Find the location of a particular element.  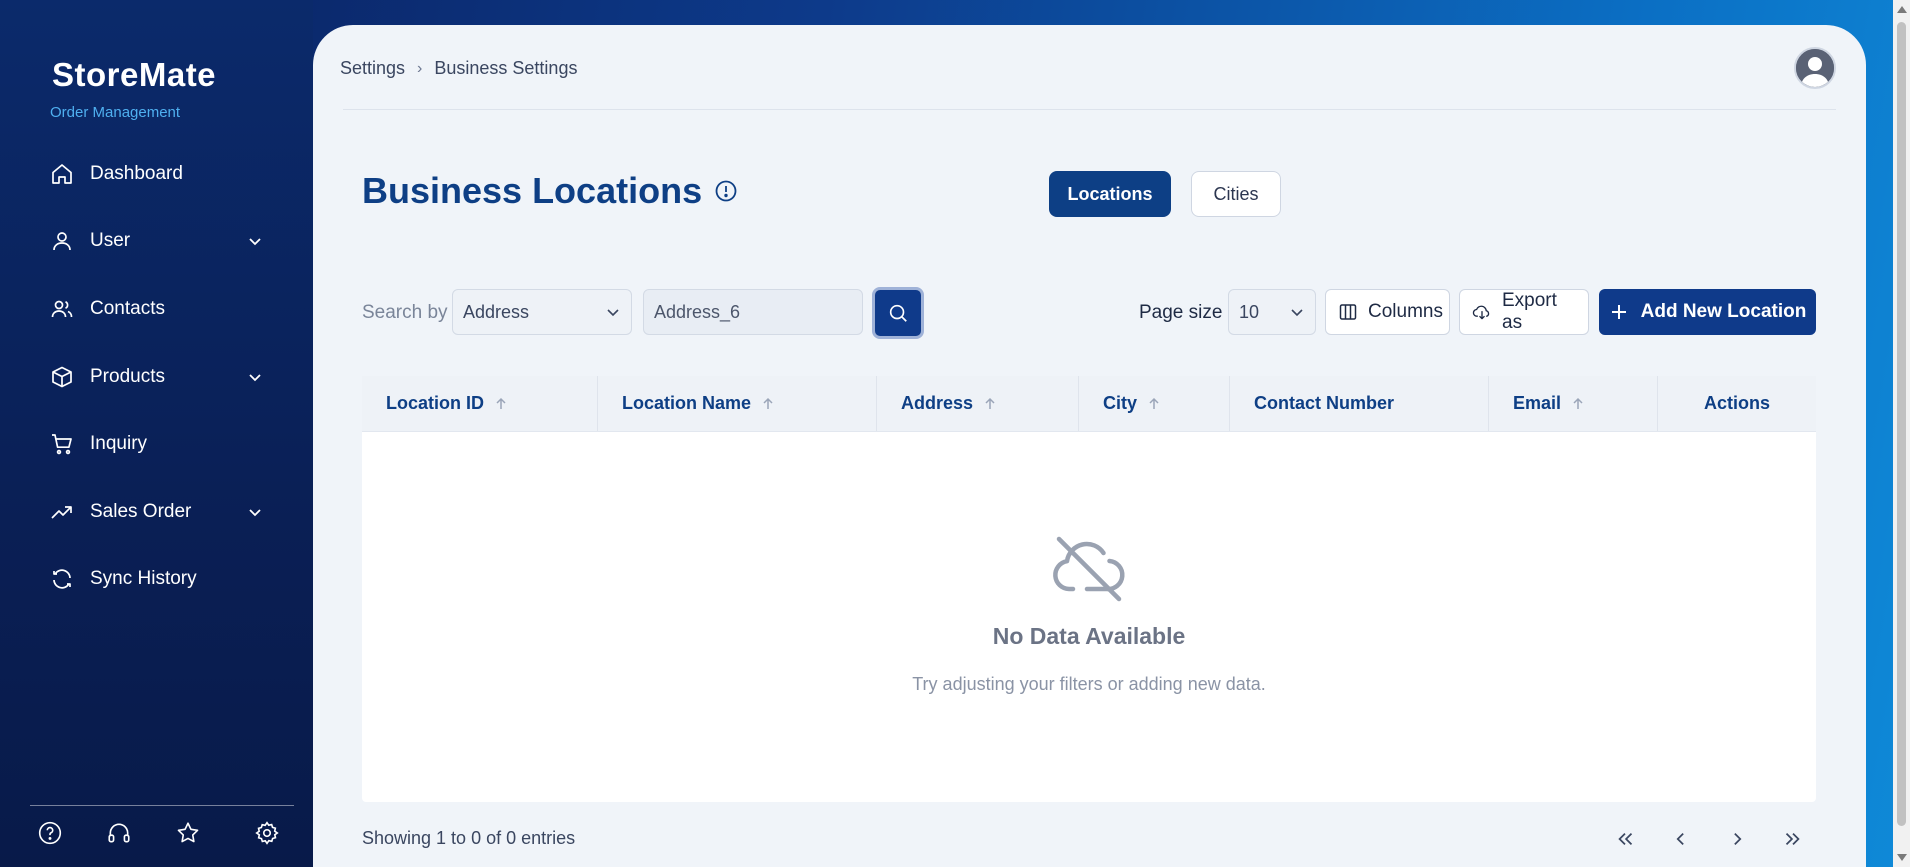

search-by-select: Address is located at coordinates (542, 312).